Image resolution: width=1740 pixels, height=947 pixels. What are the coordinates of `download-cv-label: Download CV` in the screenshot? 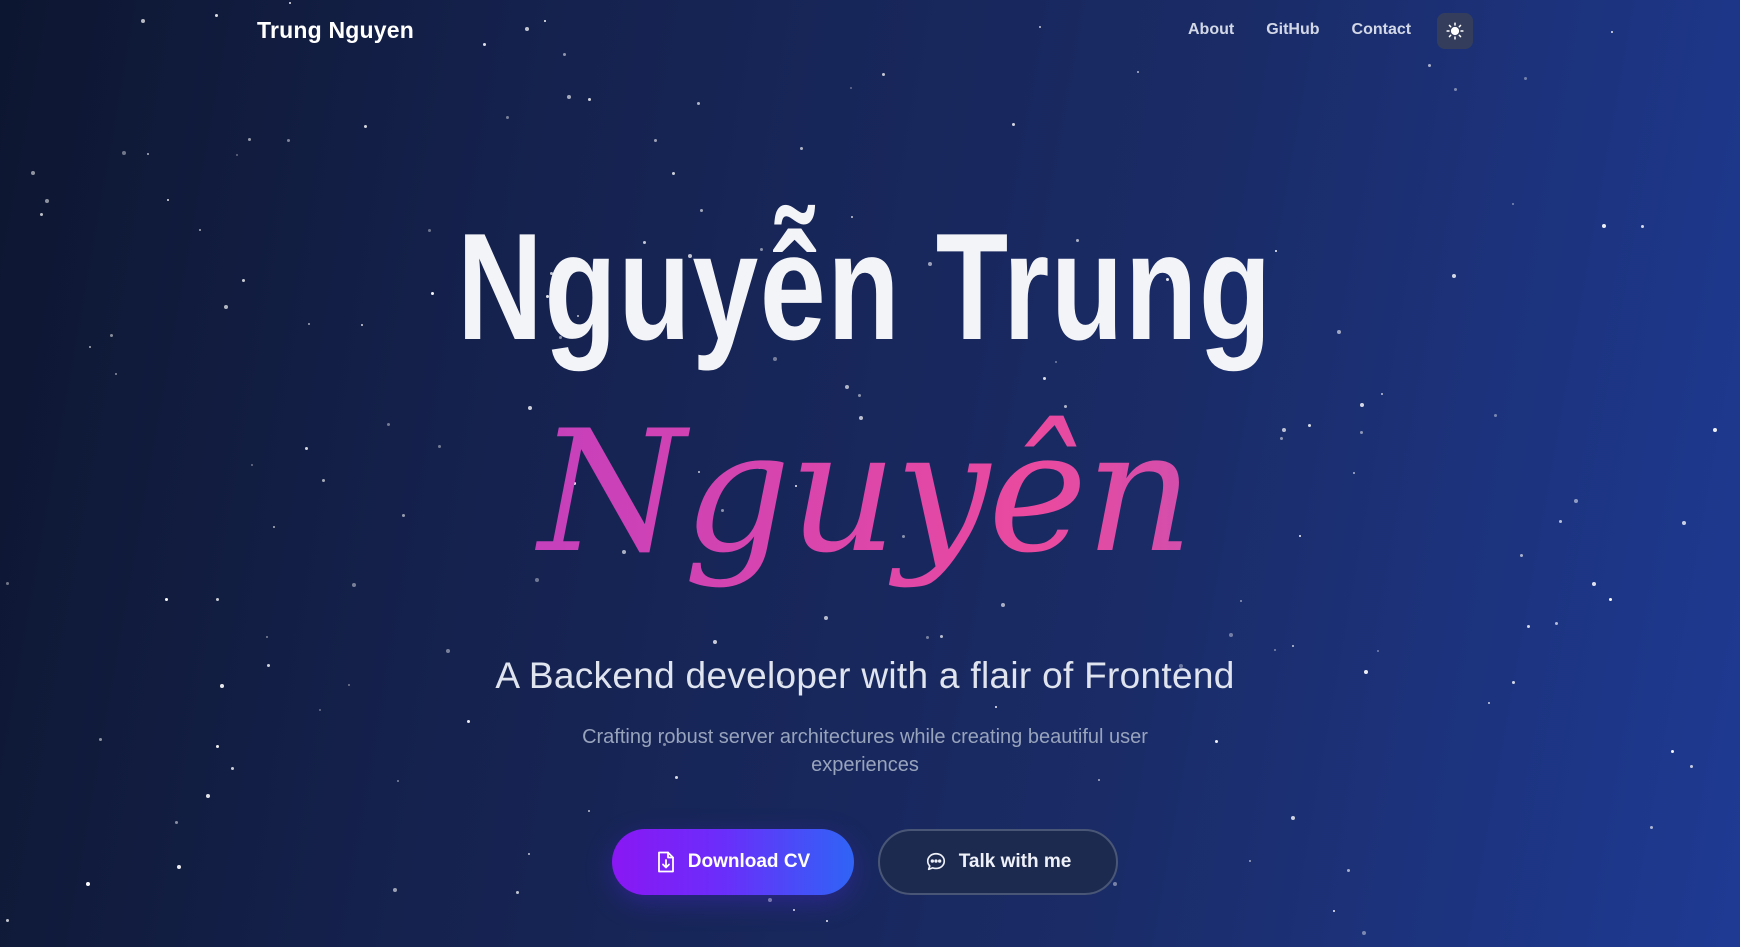 It's located at (749, 861).